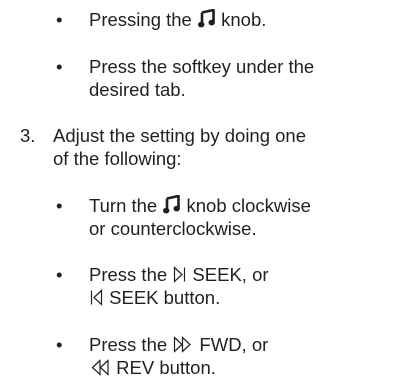  Describe the element at coordinates (228, 274) in the screenshot. I see `text-segment: SEEK, or` at that location.